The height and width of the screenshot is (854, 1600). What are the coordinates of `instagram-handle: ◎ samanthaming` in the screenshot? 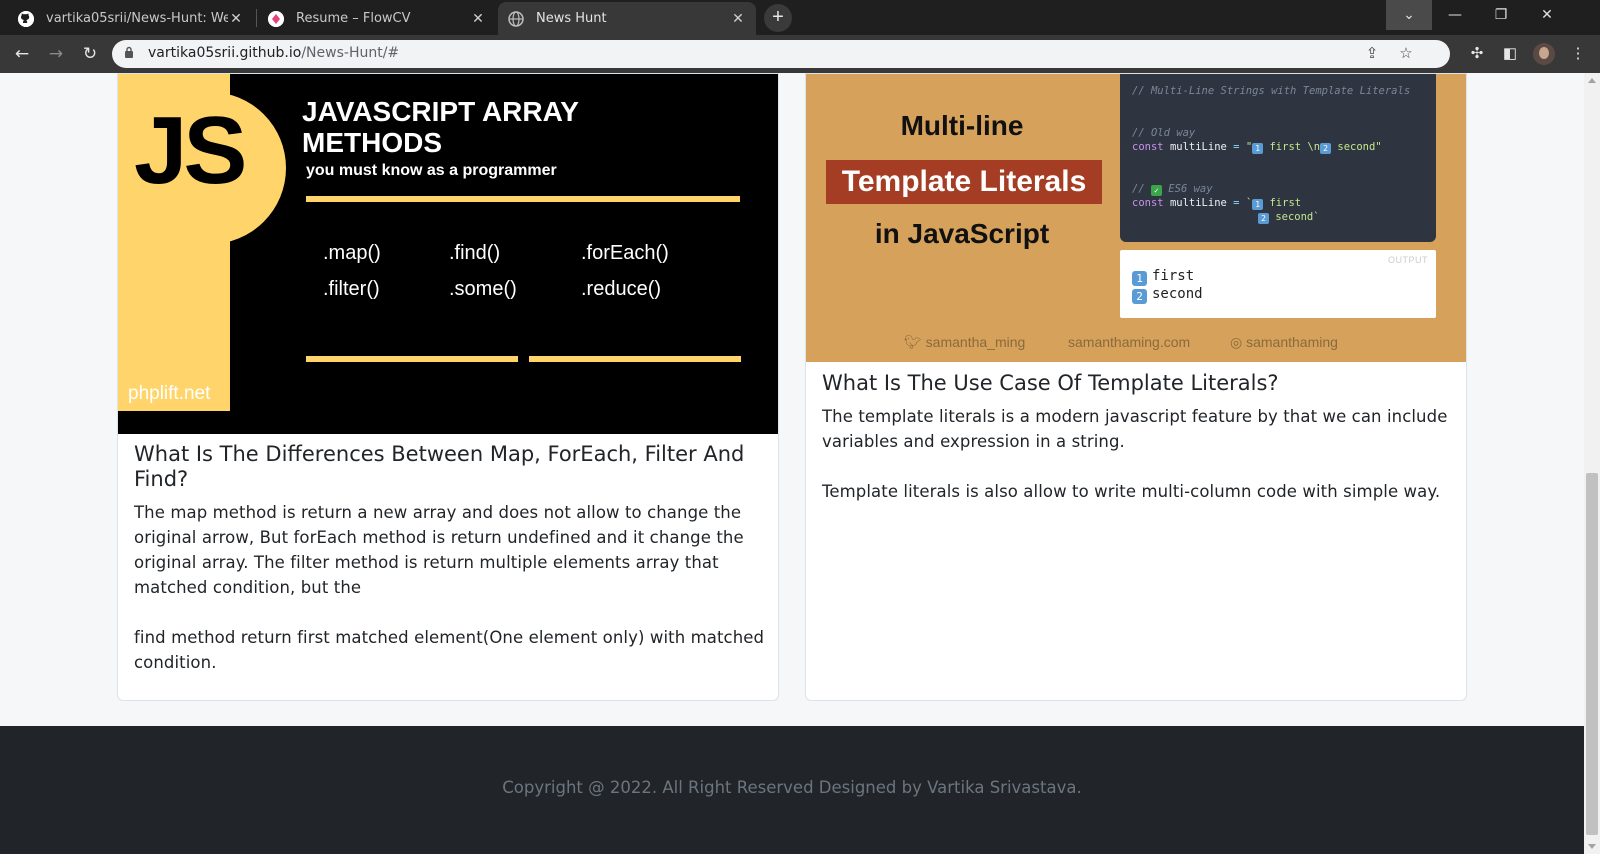 It's located at (1284, 342).